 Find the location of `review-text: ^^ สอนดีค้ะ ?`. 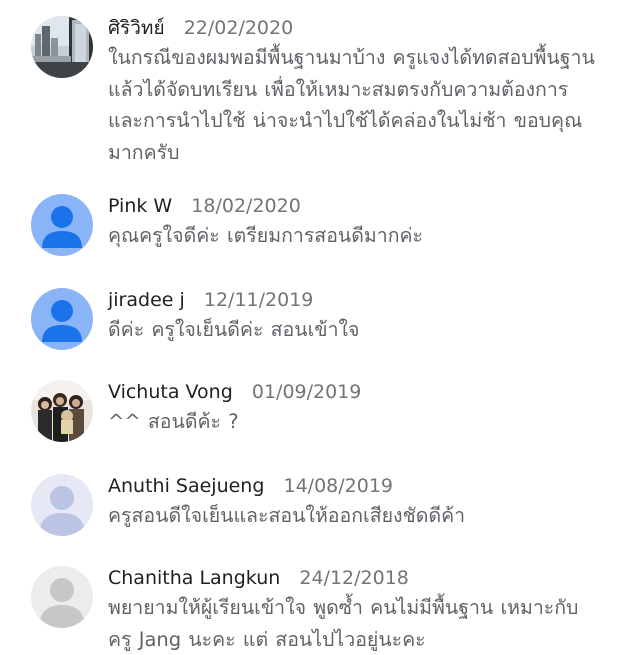

review-text: ^^ สอนดีค้ะ ? is located at coordinates (369, 422).